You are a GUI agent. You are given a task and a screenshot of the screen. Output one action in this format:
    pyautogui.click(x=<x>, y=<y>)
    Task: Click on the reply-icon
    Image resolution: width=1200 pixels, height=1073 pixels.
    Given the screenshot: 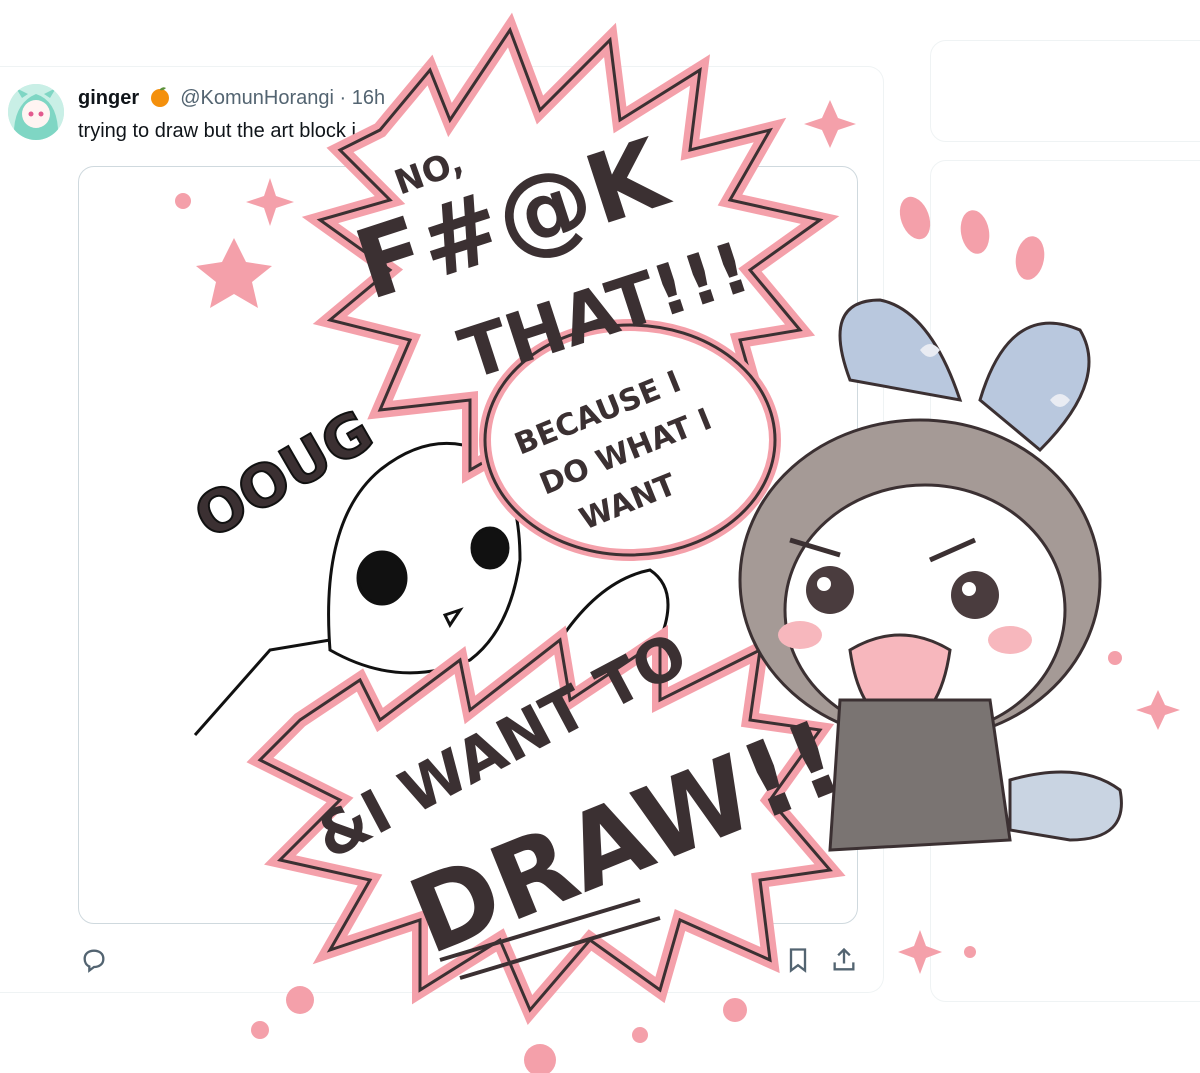 What is the action you would take?
    pyautogui.click(x=94, y=960)
    